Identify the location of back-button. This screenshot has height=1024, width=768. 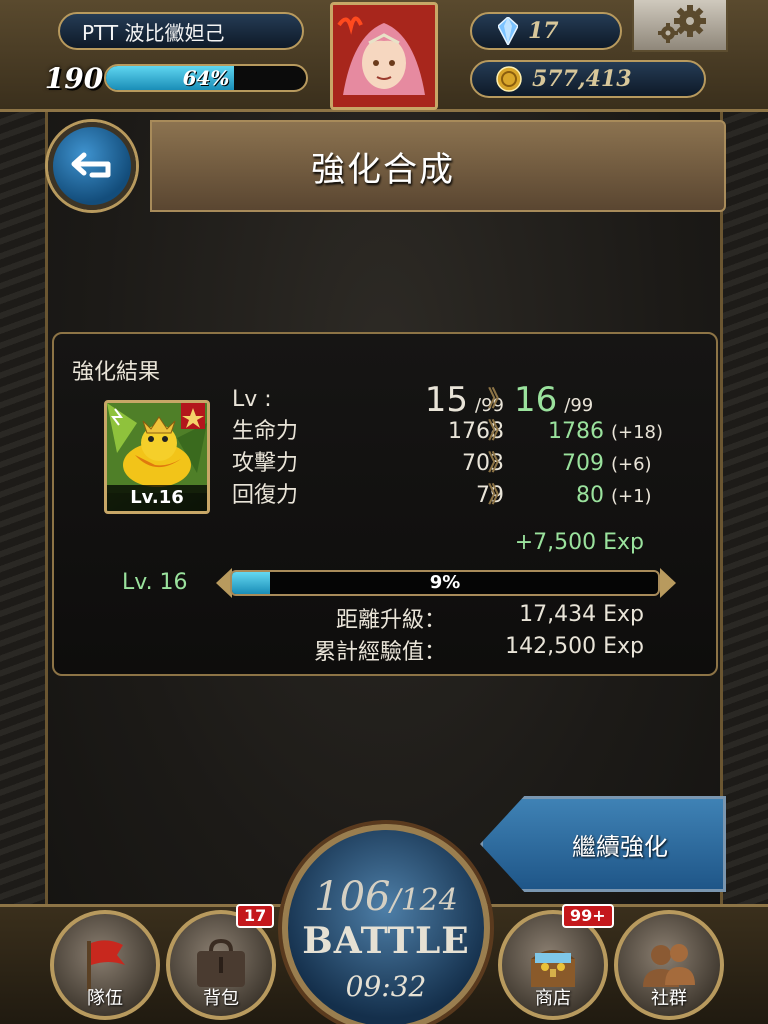
(92, 166).